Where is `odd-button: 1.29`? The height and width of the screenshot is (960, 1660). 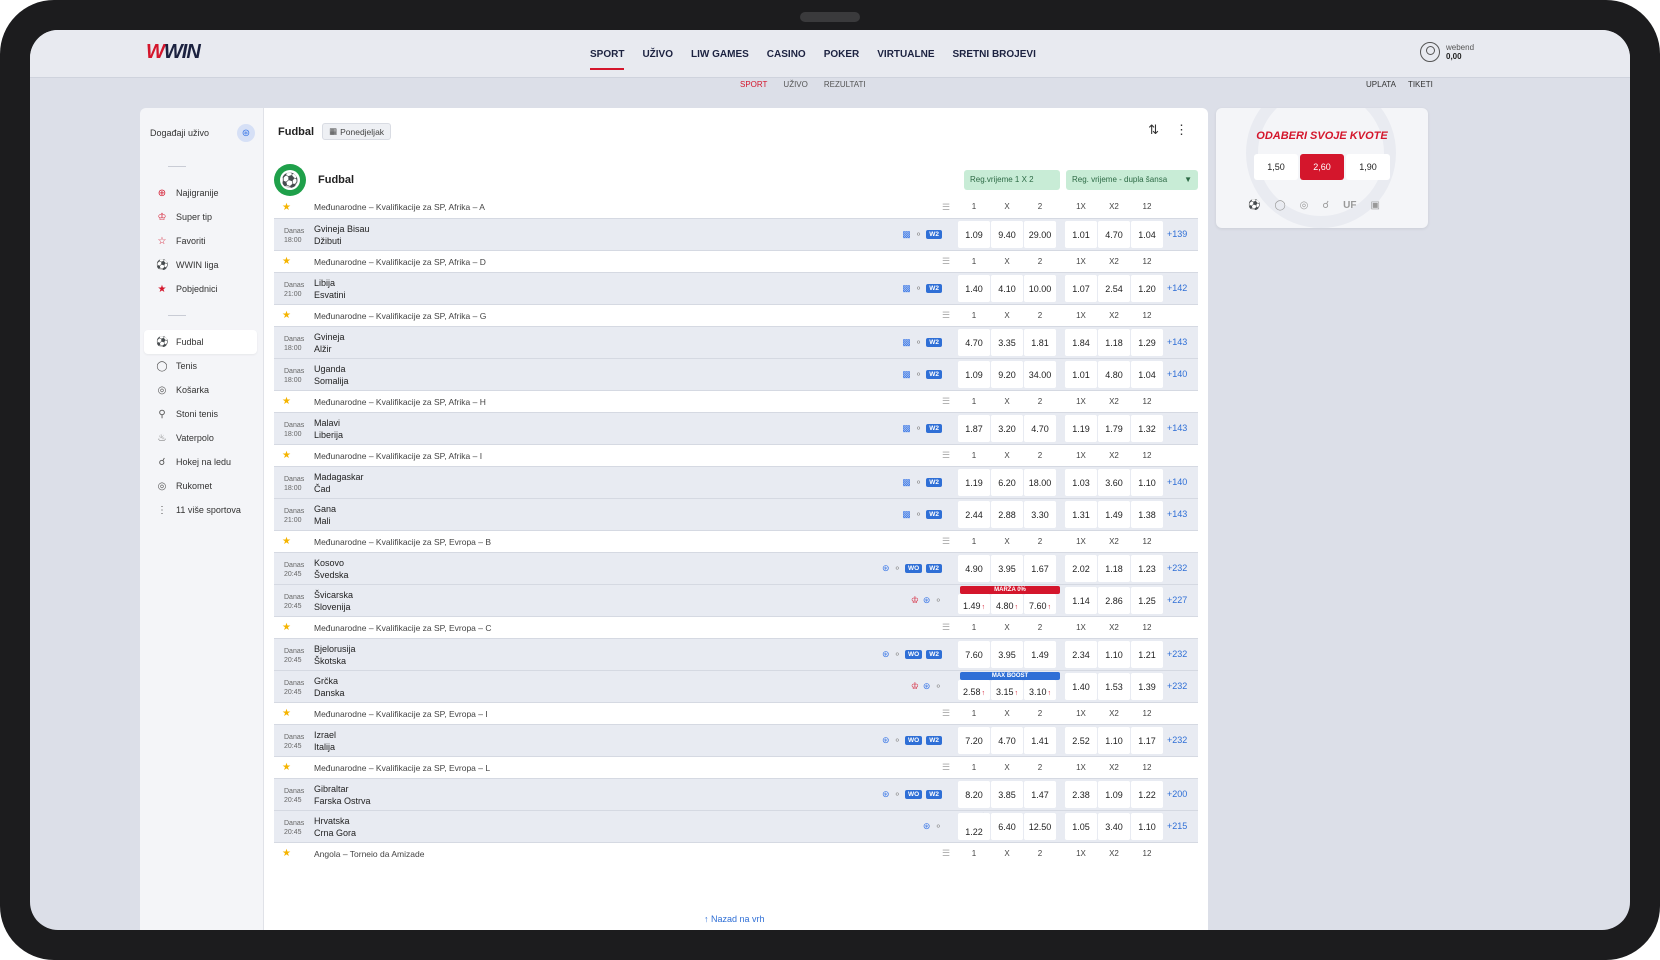
odd-button: 1.29 is located at coordinates (1147, 342).